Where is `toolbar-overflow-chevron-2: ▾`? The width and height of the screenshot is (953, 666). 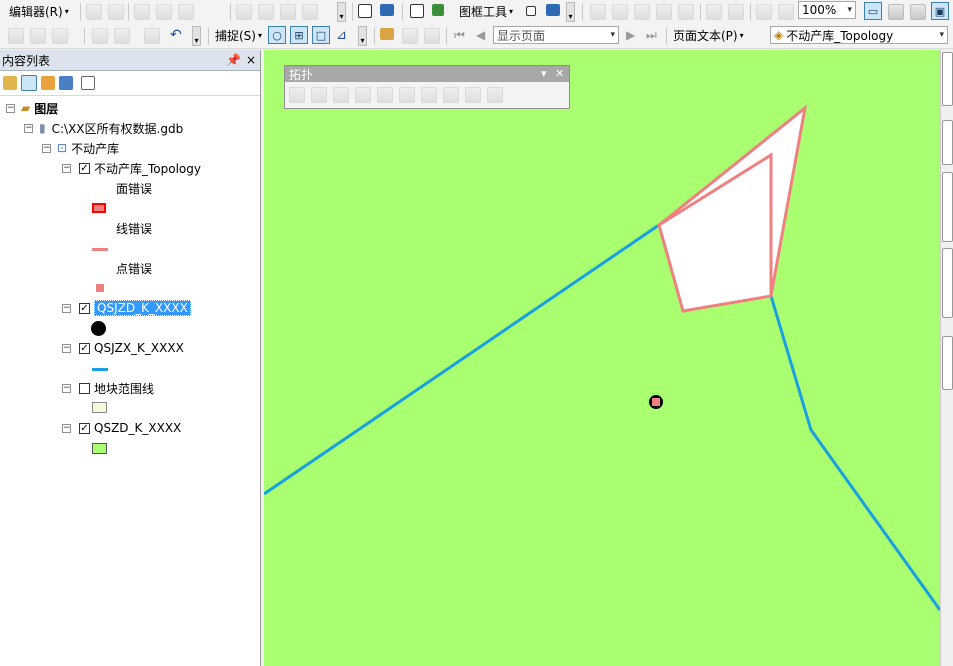 toolbar-overflow-chevron-2: ▾ is located at coordinates (570, 12).